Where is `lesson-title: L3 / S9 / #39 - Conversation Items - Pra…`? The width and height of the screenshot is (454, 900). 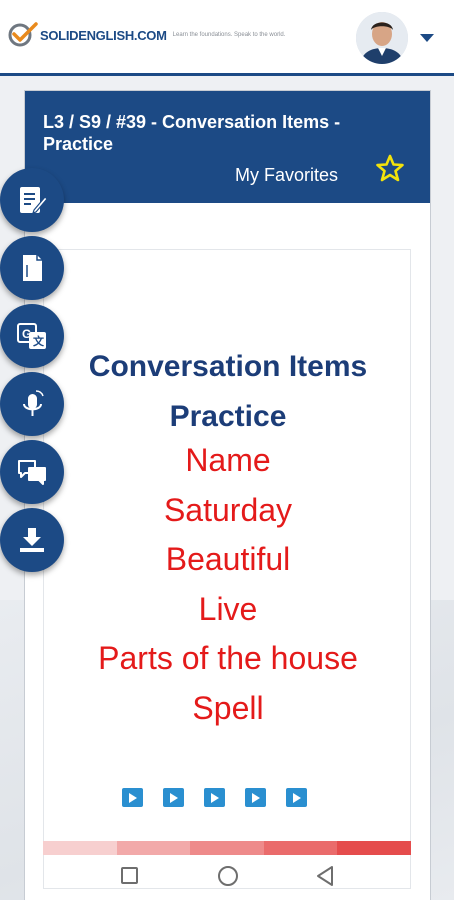 lesson-title: L3 / S9 / #39 - Conversation Items - Pra… is located at coordinates (192, 133).